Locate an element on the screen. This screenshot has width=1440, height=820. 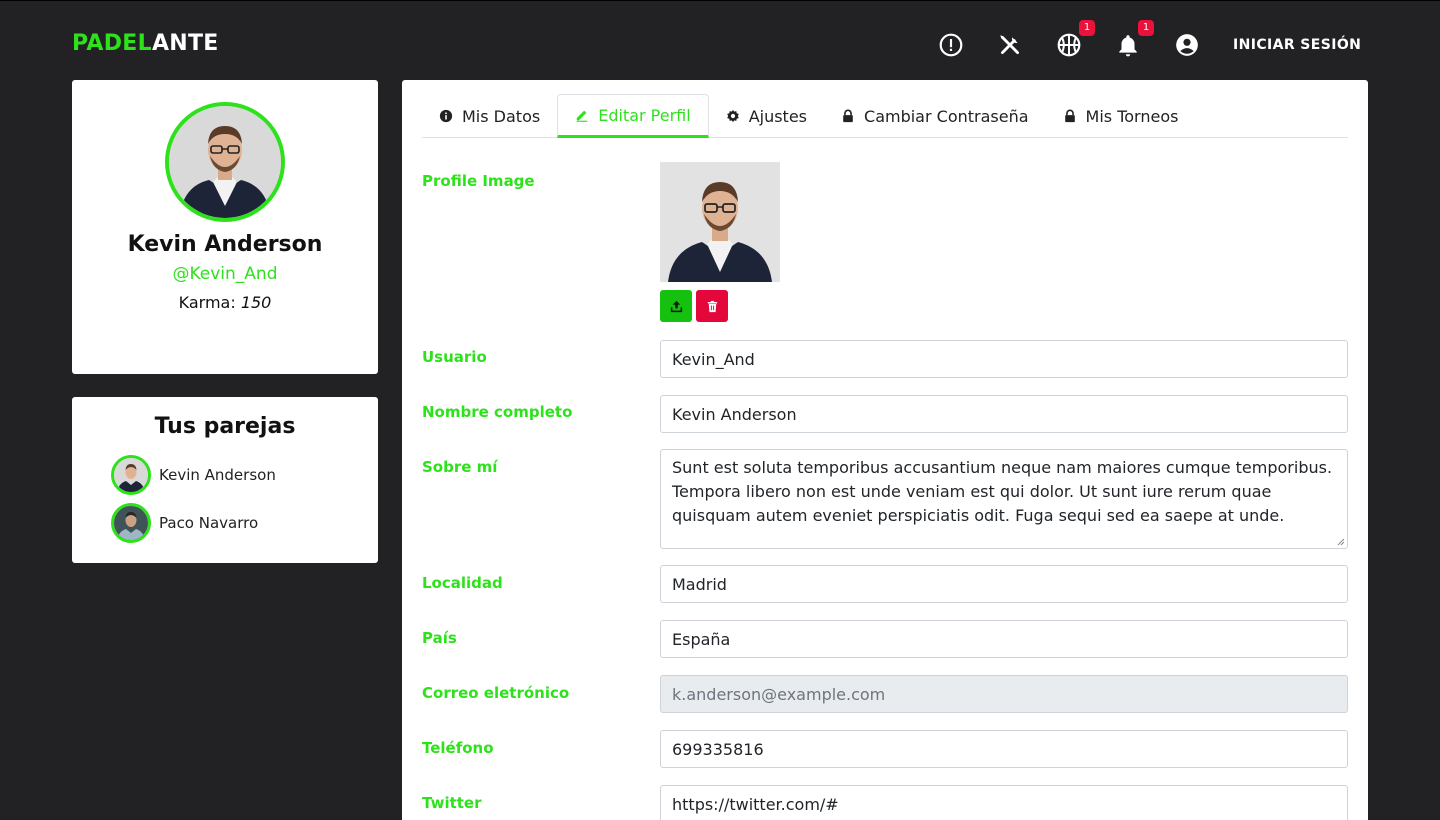
usuario-input: Kevin_And is located at coordinates (1004, 359).